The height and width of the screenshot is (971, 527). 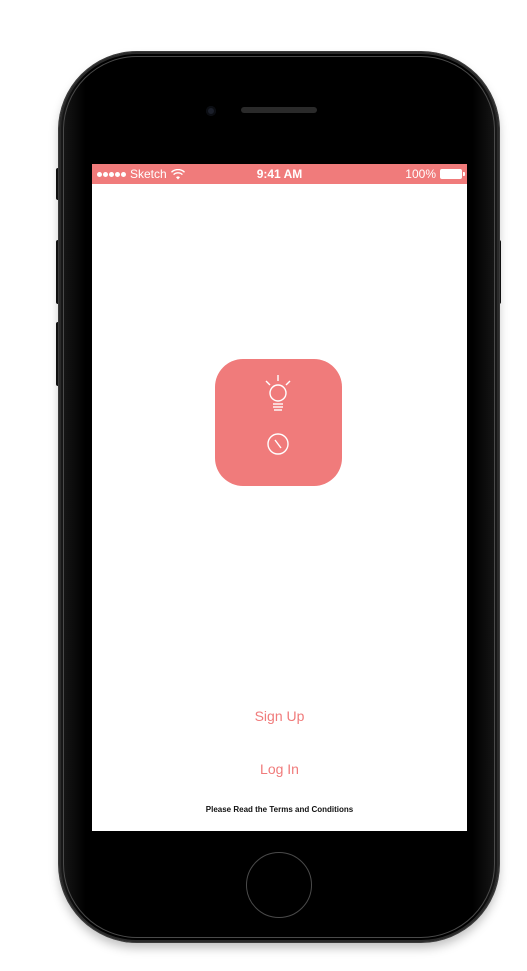 I want to click on battery-percent: 100%, so click(x=420, y=174).